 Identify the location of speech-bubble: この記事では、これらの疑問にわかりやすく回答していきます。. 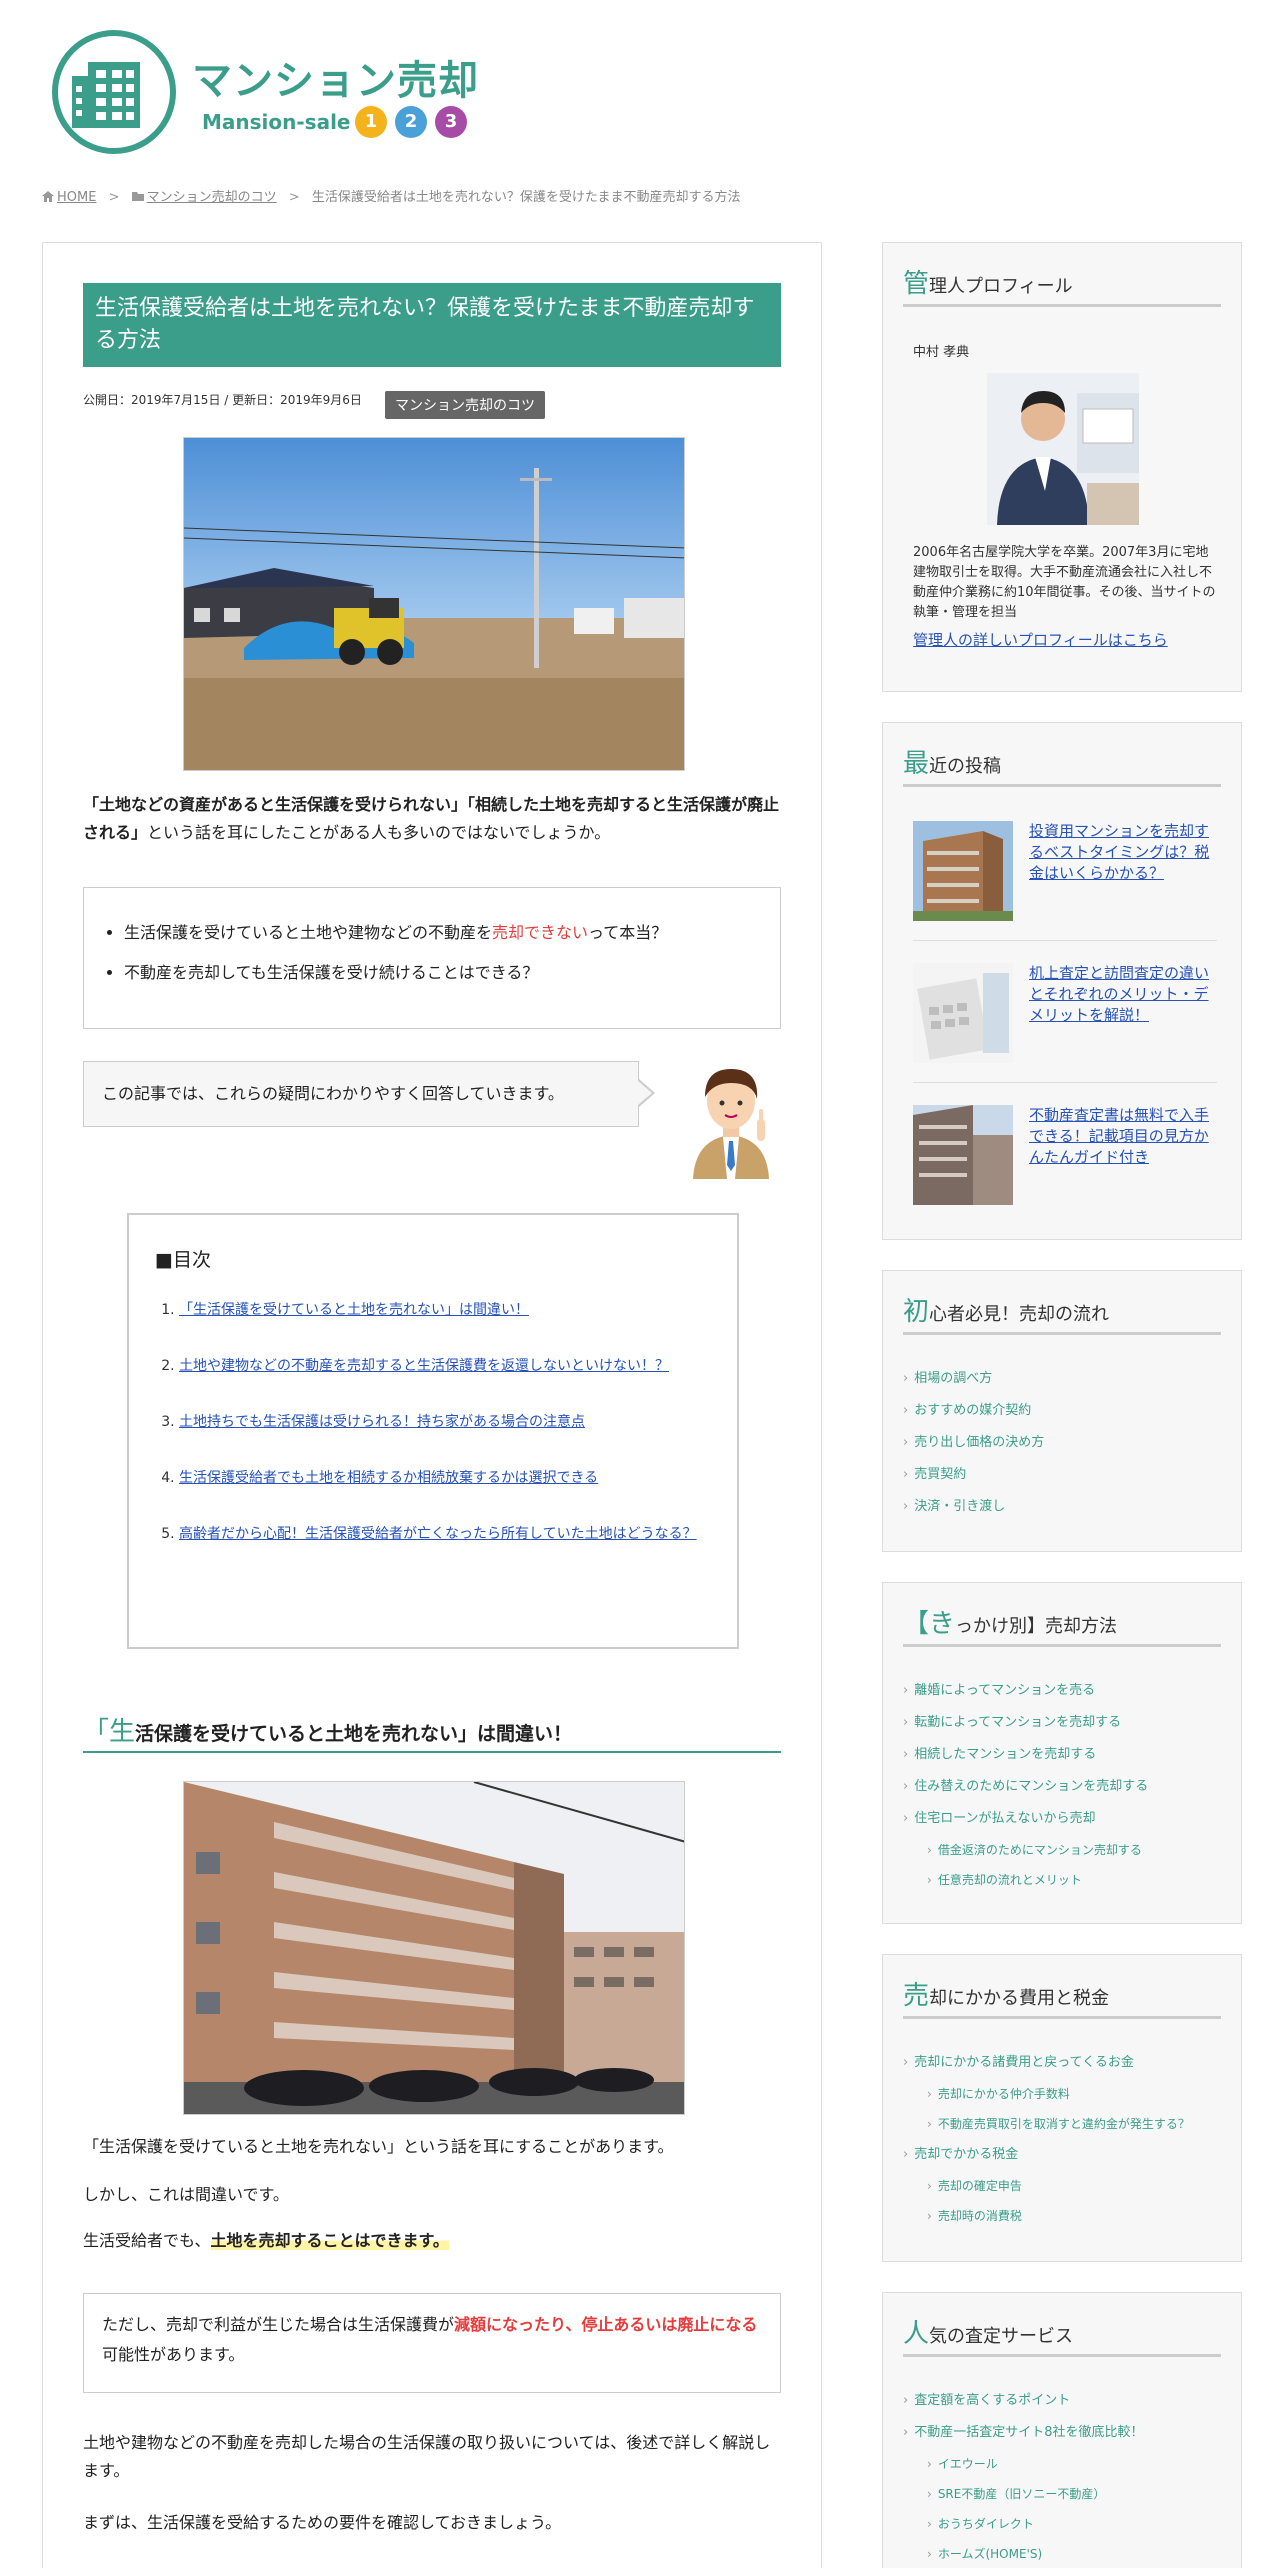
(361, 1094).